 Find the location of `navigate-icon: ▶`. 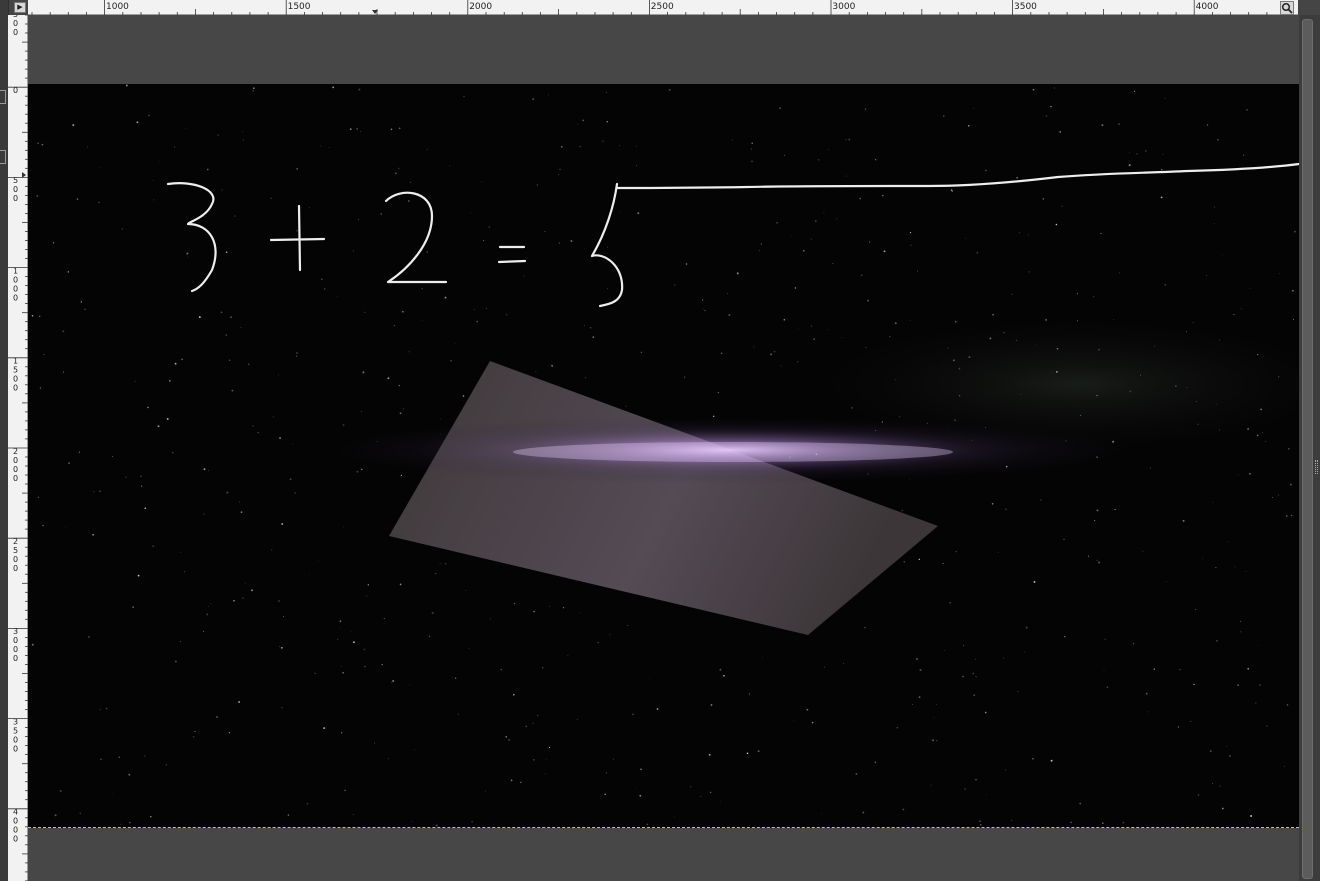

navigate-icon: ▶ is located at coordinates (20, 7).